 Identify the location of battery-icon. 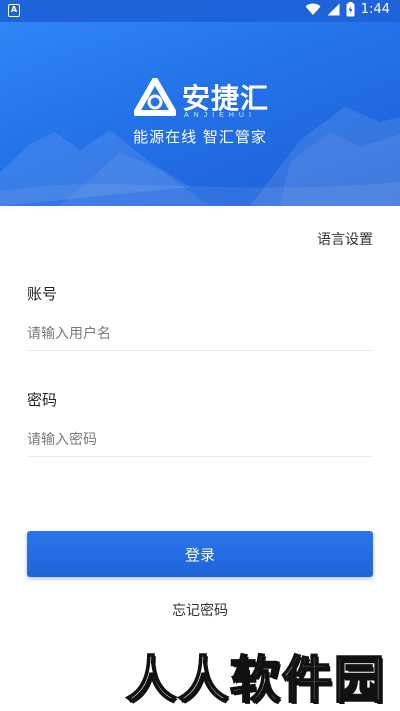
(350, 9).